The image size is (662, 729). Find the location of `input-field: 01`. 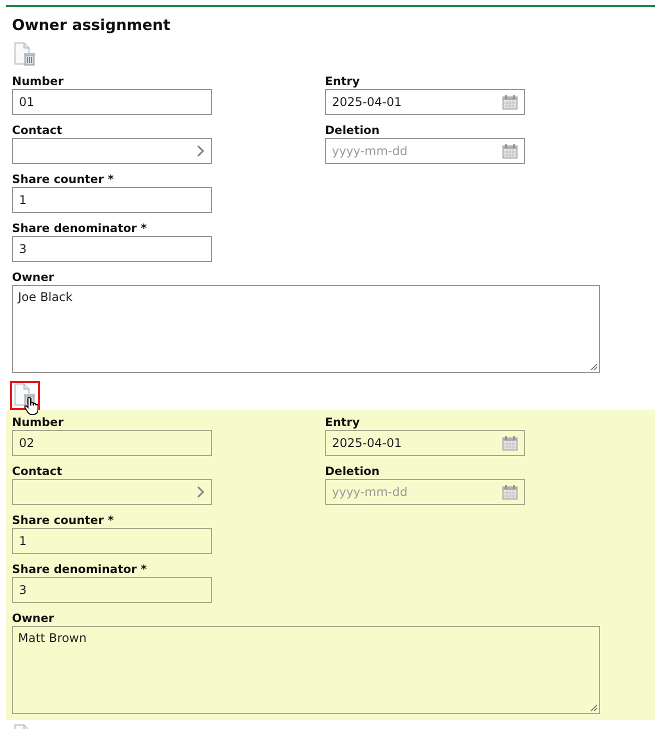

input-field: 01 is located at coordinates (112, 102).